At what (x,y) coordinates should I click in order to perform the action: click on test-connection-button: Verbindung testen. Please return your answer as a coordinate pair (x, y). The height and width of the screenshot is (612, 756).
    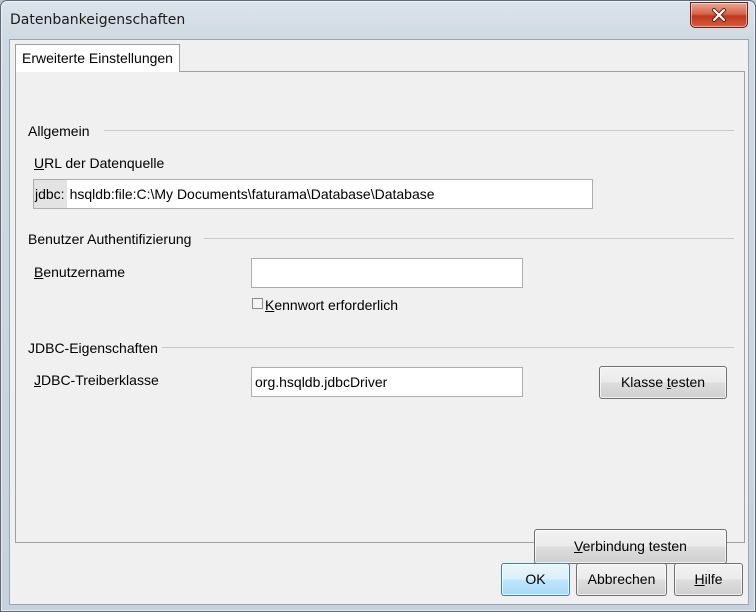
    Looking at the image, I should click on (630, 546).